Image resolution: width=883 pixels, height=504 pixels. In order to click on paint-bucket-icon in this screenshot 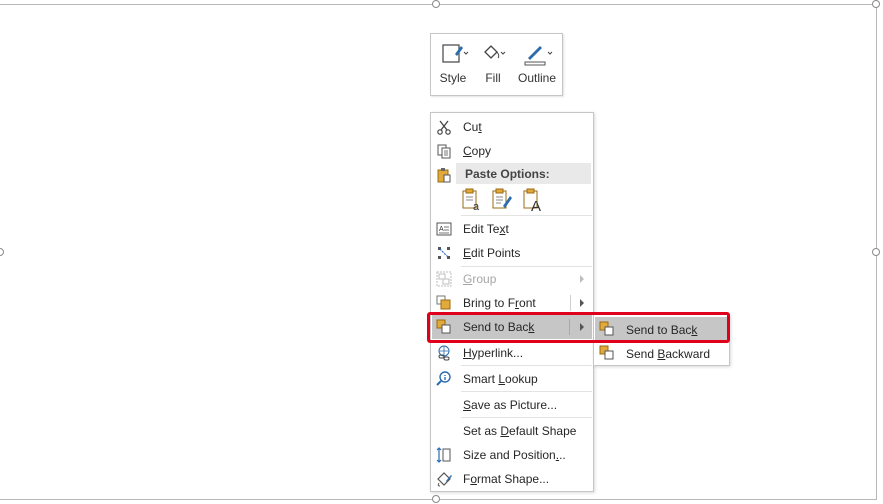, I will do `click(495, 52)`.